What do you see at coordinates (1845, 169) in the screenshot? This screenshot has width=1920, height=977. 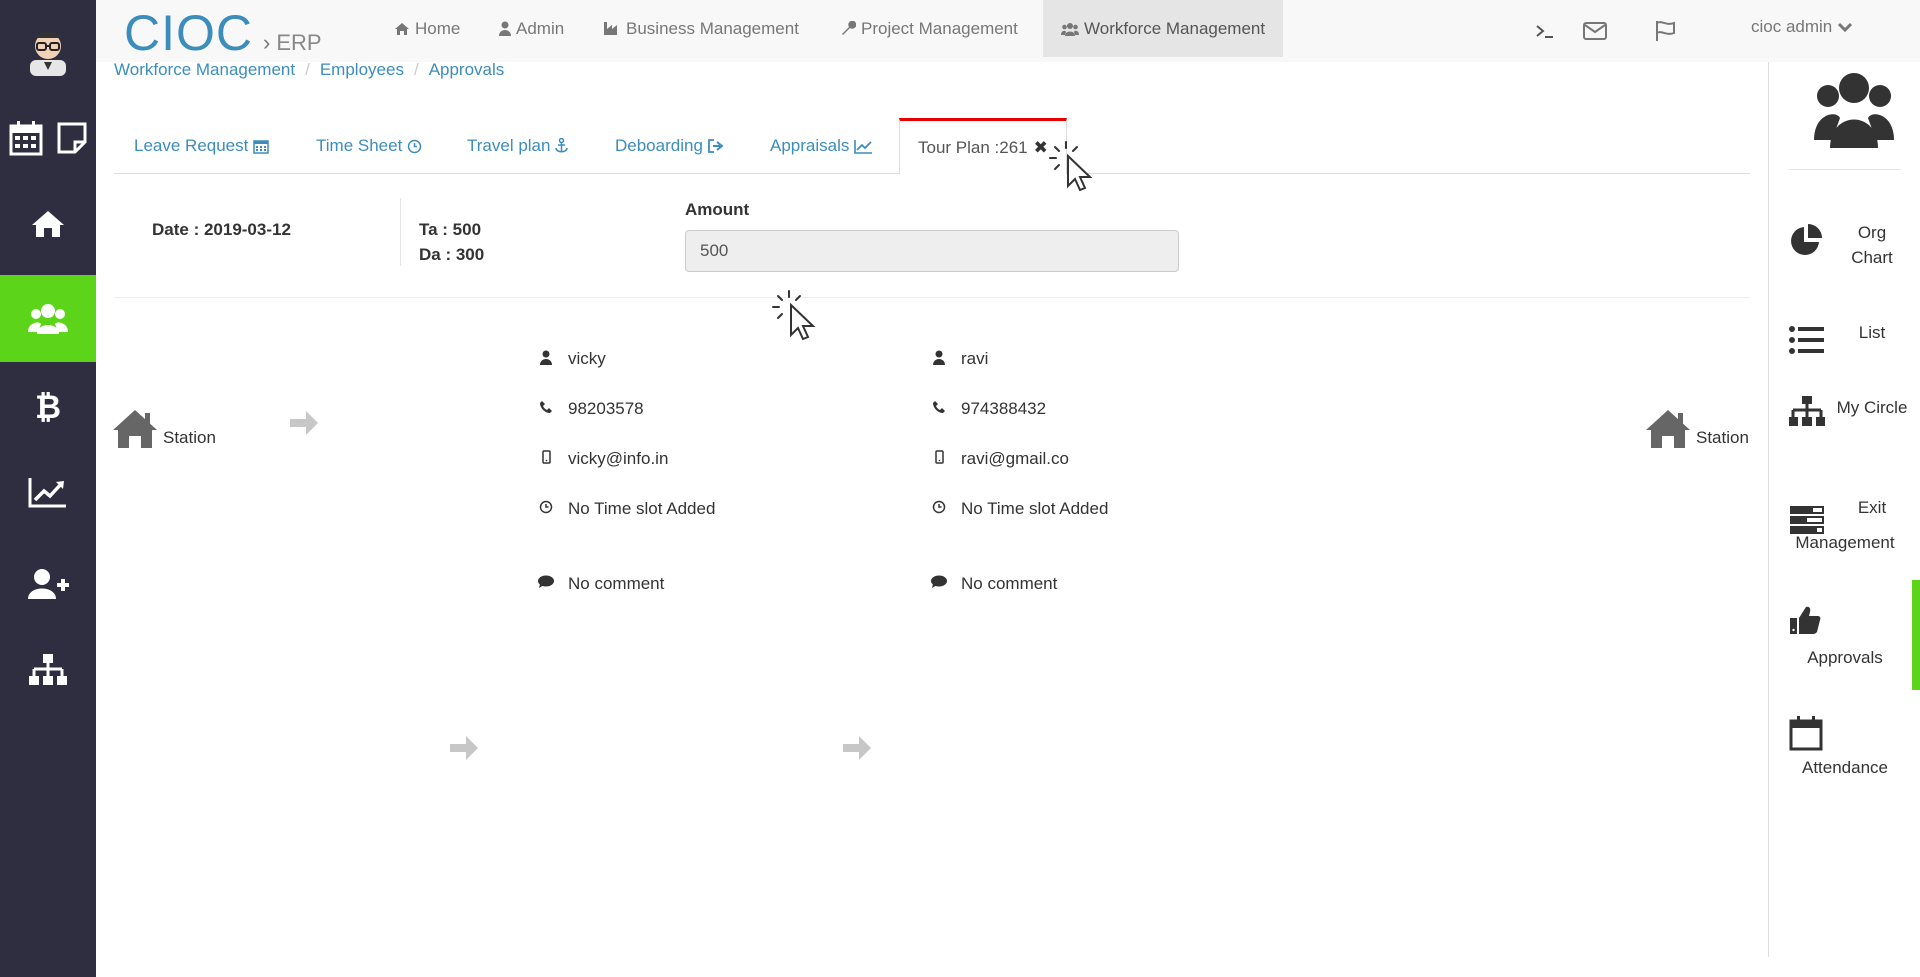 I see `divider` at bounding box center [1845, 169].